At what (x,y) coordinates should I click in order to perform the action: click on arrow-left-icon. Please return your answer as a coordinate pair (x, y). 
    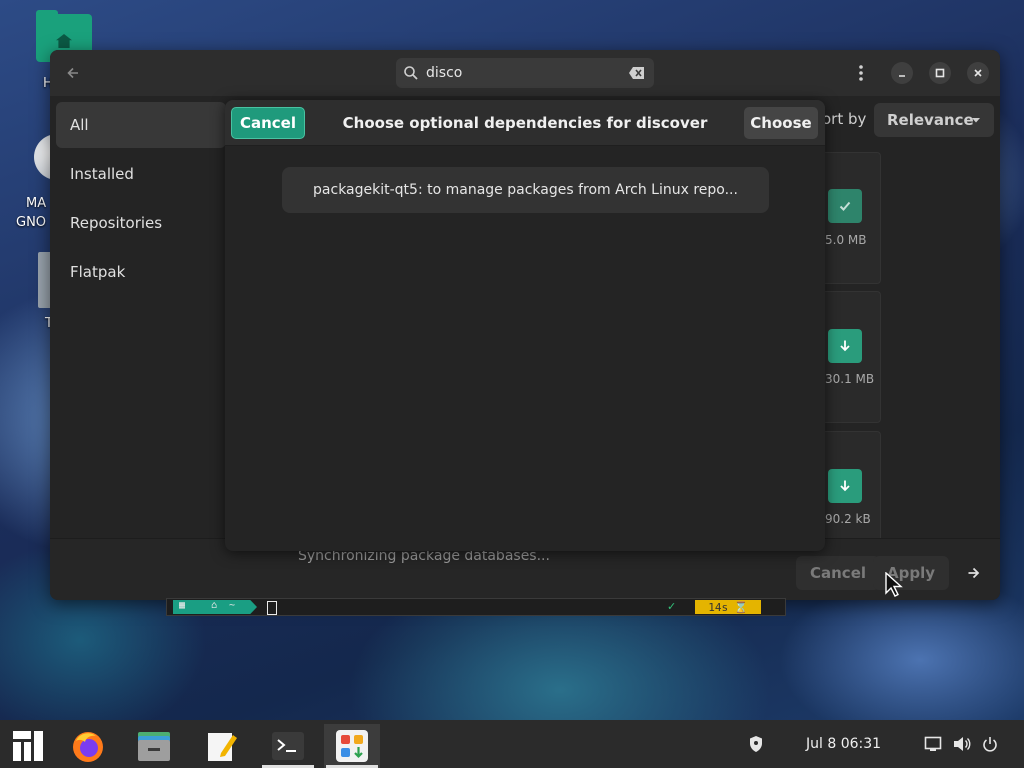
    Looking at the image, I should click on (72, 73).